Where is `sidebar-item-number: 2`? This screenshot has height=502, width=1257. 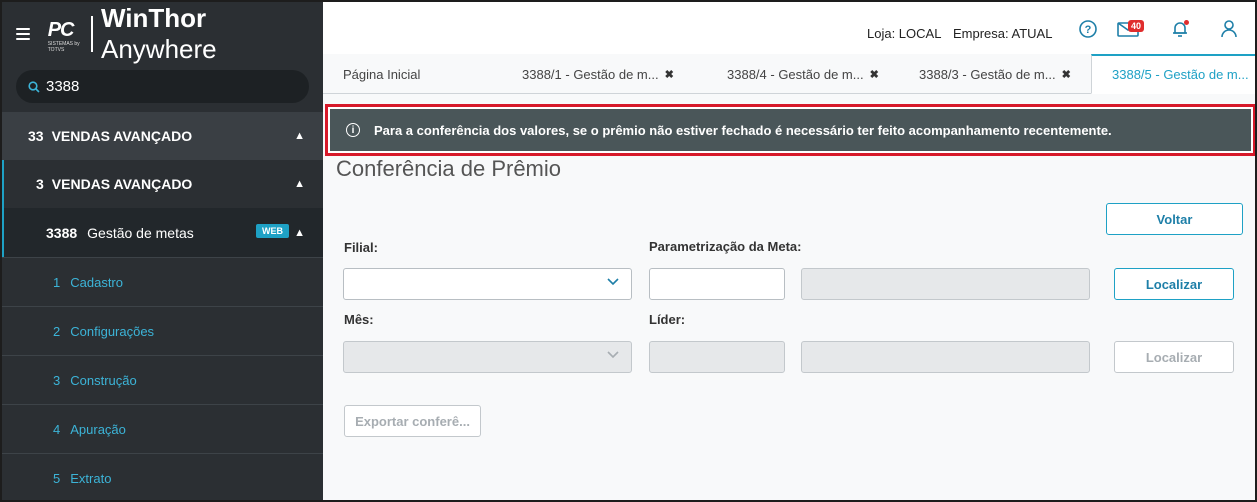
sidebar-item-number: 2 is located at coordinates (57, 331).